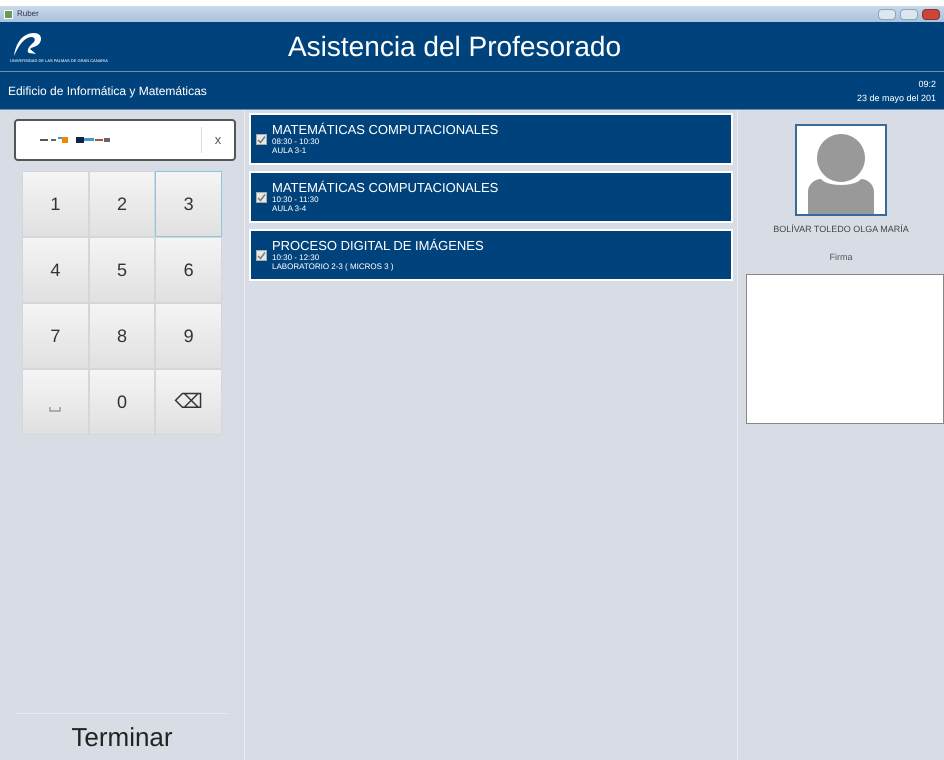 The image size is (944, 760). I want to click on digit-key: 6, so click(188, 270).